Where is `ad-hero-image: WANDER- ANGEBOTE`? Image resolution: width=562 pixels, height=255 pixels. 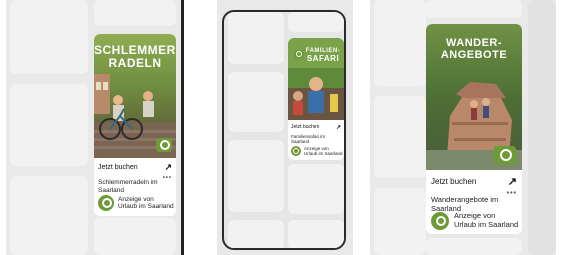 ad-hero-image: WANDER- ANGEBOTE is located at coordinates (474, 97).